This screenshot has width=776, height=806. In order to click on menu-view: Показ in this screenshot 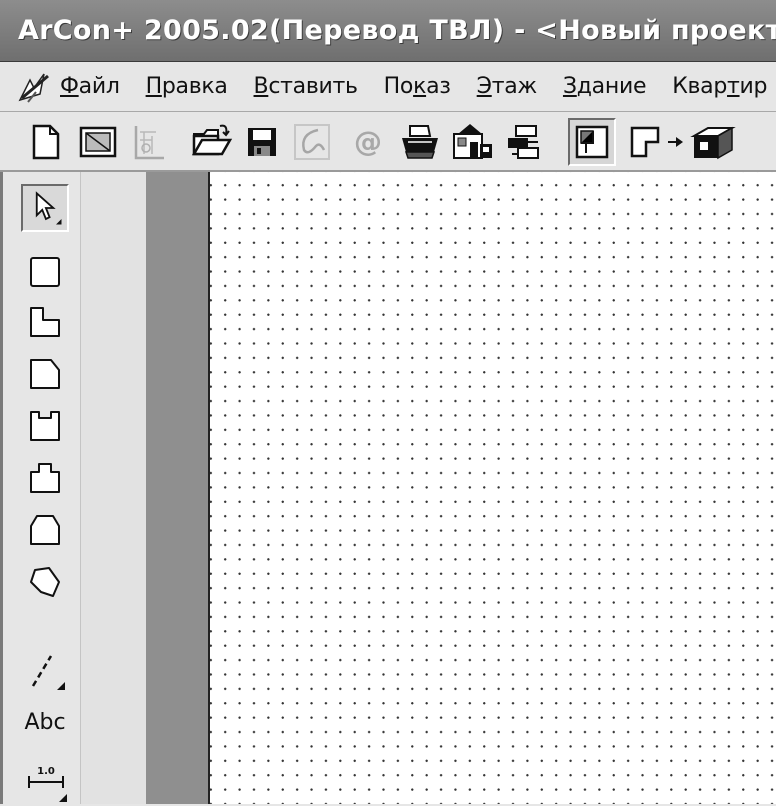, I will do `click(417, 86)`.